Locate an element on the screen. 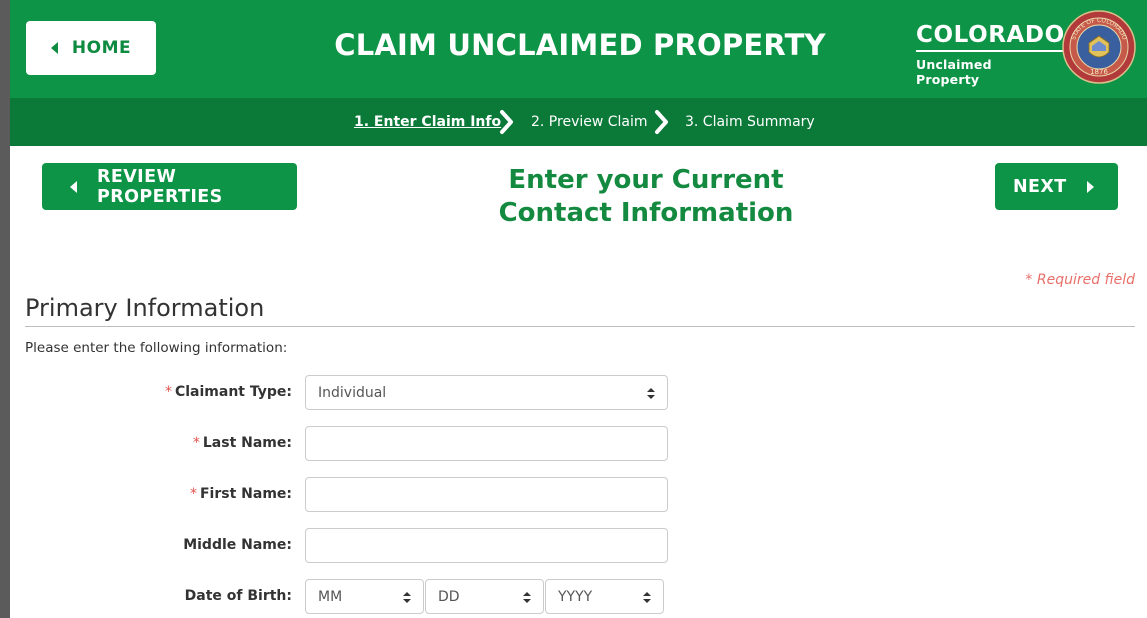 The image size is (1147, 618). middle-name-label: Middle Name: is located at coordinates (237, 545).